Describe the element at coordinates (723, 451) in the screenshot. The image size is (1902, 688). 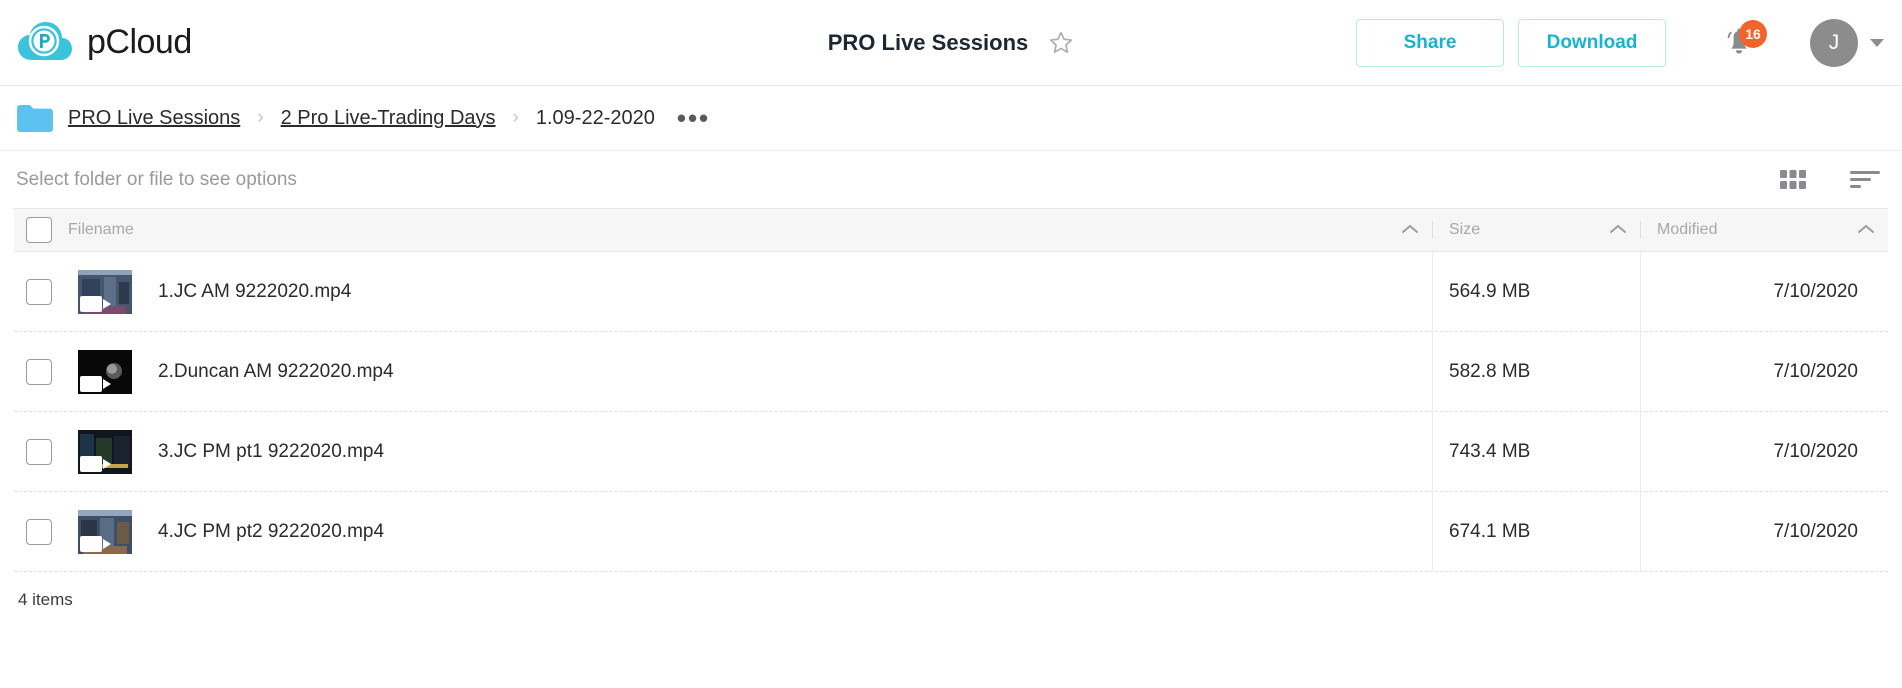
I see `cell-filename: 3.JC PM pt1 9222020.mp4` at that location.